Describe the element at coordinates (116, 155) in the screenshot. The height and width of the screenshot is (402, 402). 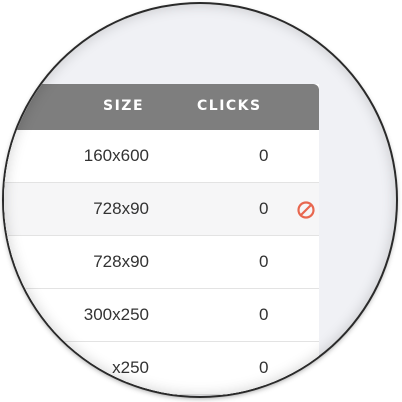
I see `size-cell: 160x600` at that location.